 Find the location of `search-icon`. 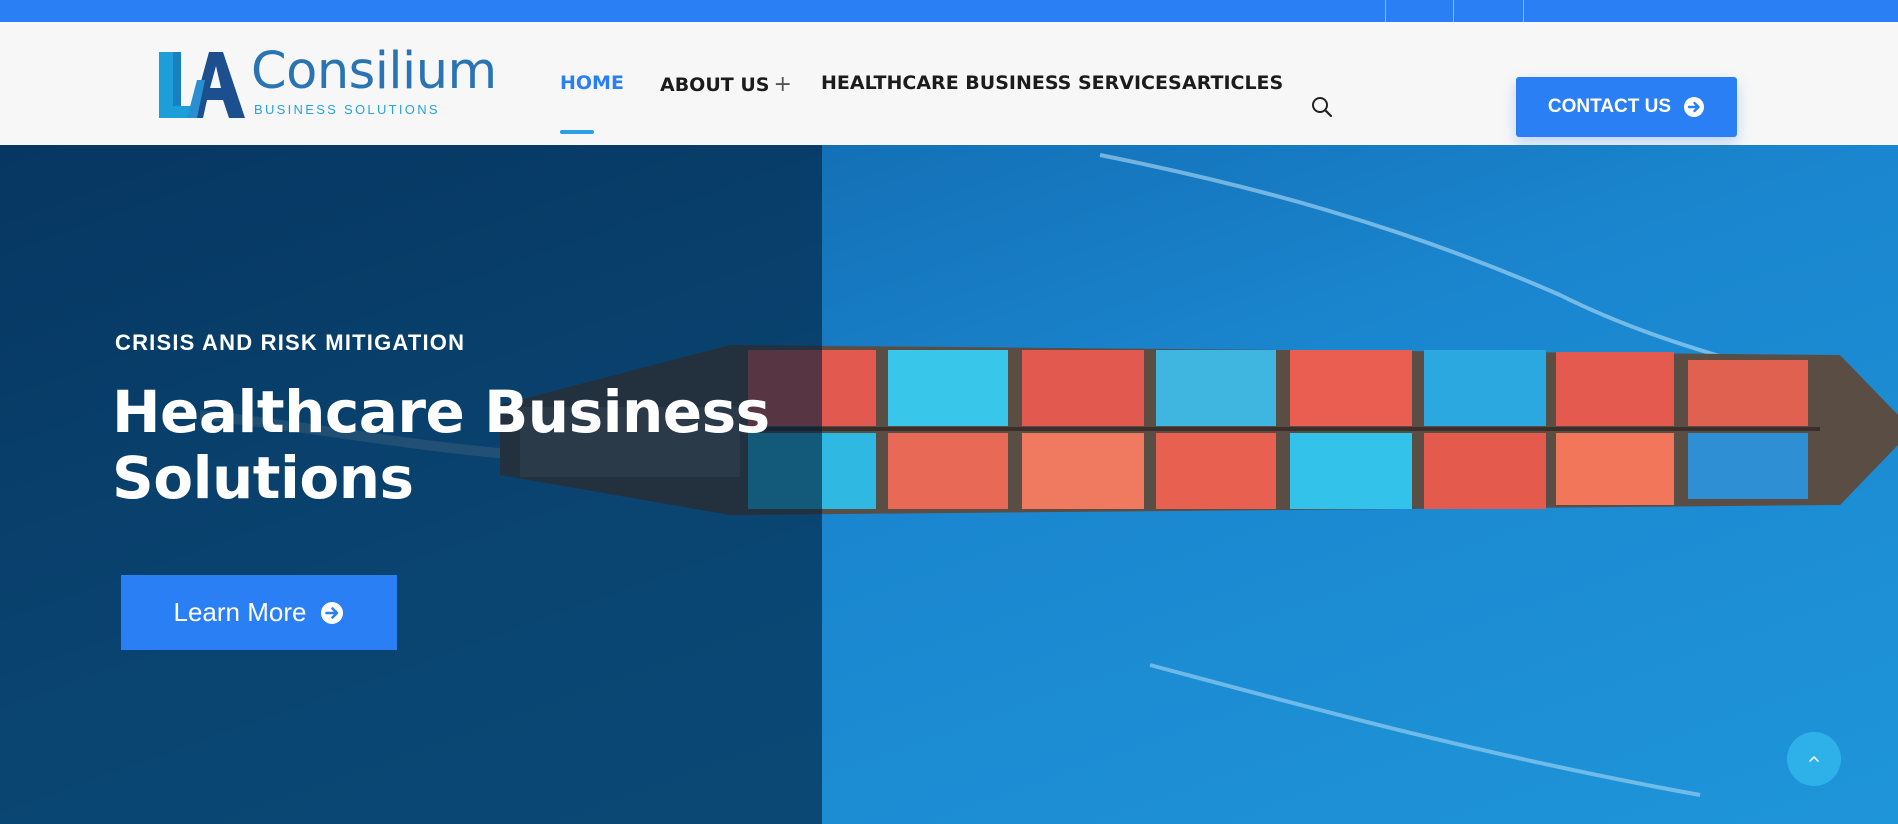

search-icon is located at coordinates (1322, 107).